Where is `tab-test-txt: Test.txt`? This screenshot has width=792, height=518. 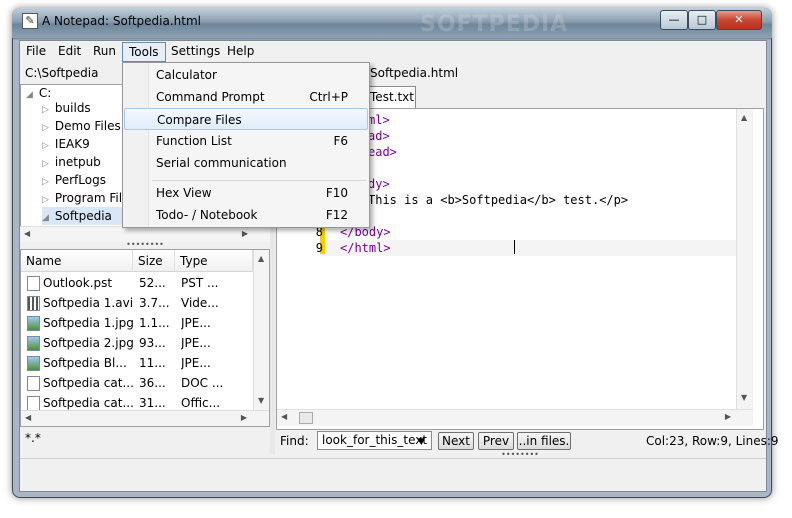 tab-test-txt: Test.txt is located at coordinates (392, 97).